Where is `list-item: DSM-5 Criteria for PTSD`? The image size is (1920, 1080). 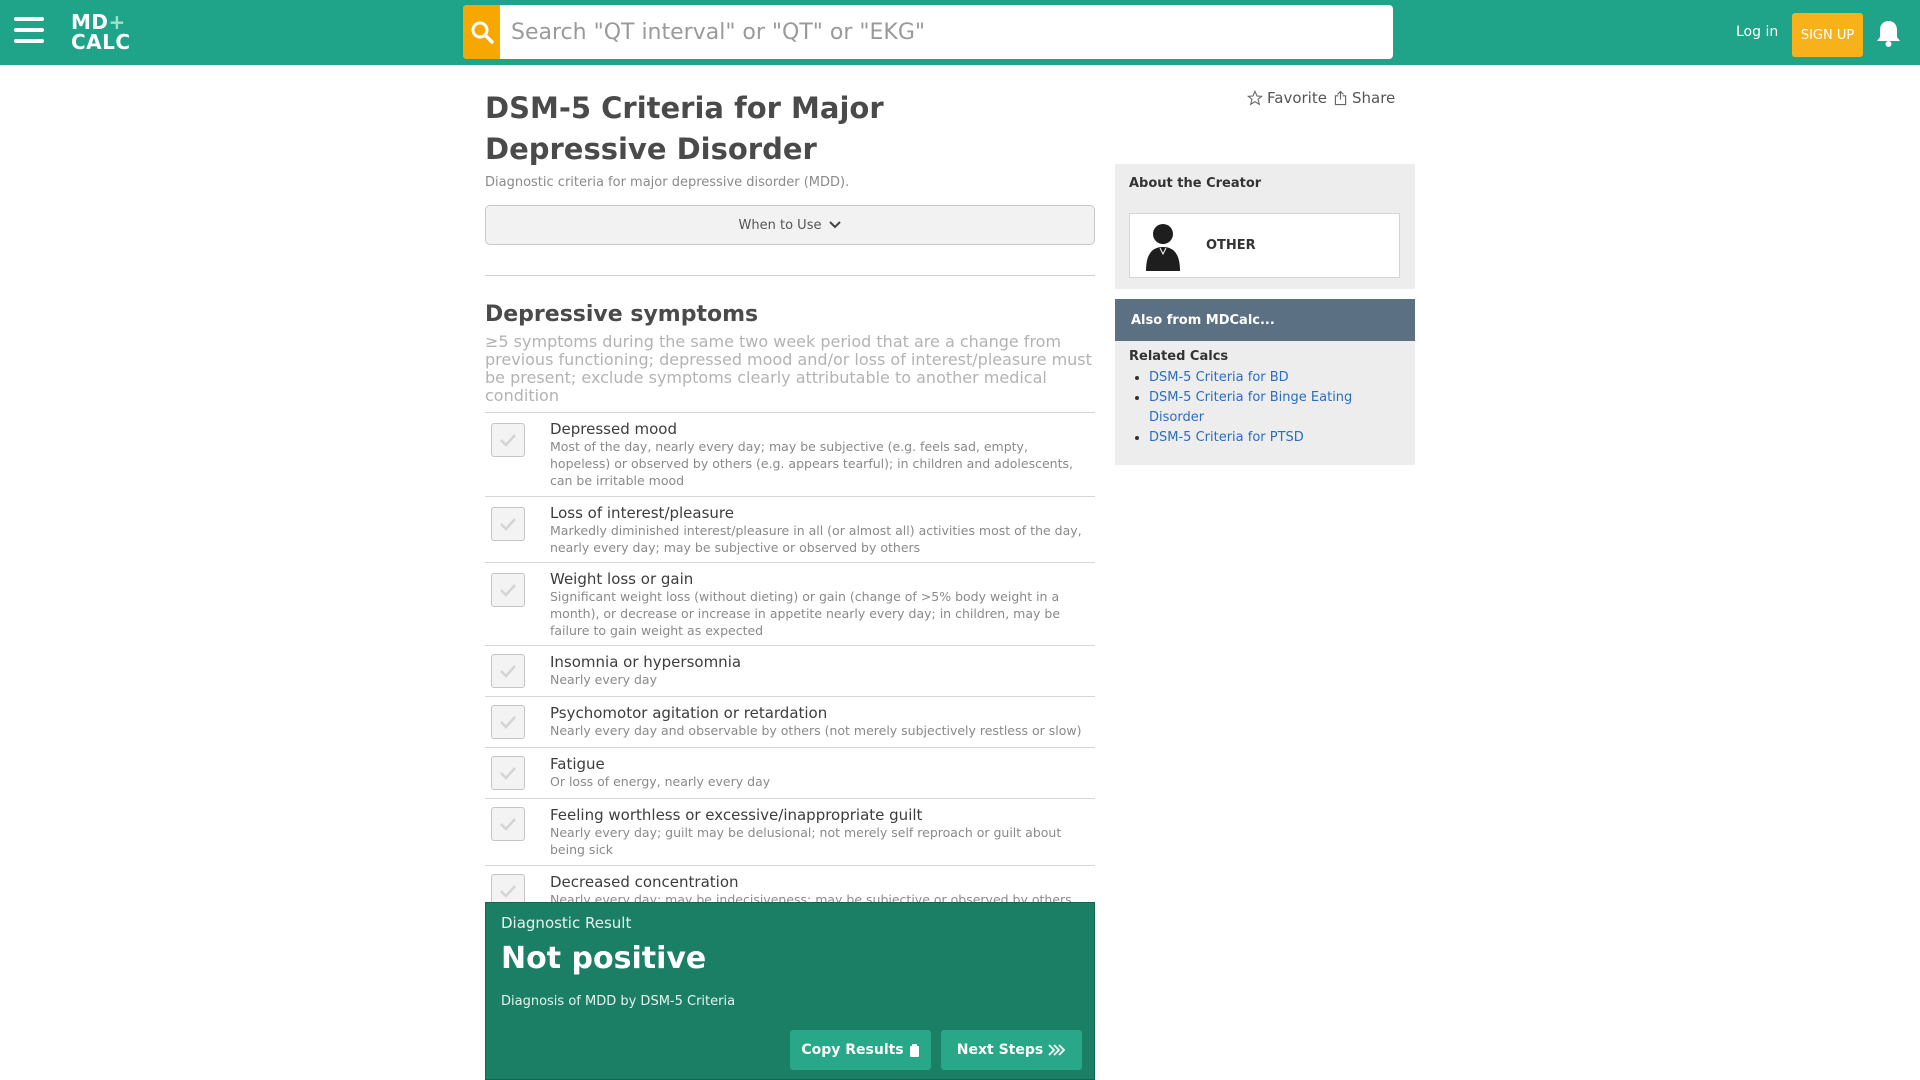
list-item: DSM-5 Criteria for PTSD is located at coordinates (1269, 438).